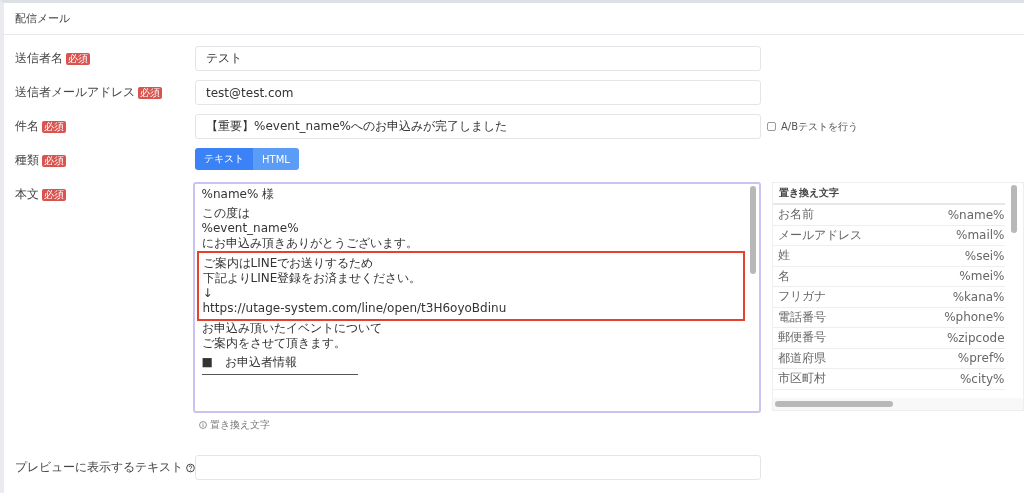 The height and width of the screenshot is (493, 1024). What do you see at coordinates (801, 338) in the screenshot?
I see `table-cell: 郵便番号` at bounding box center [801, 338].